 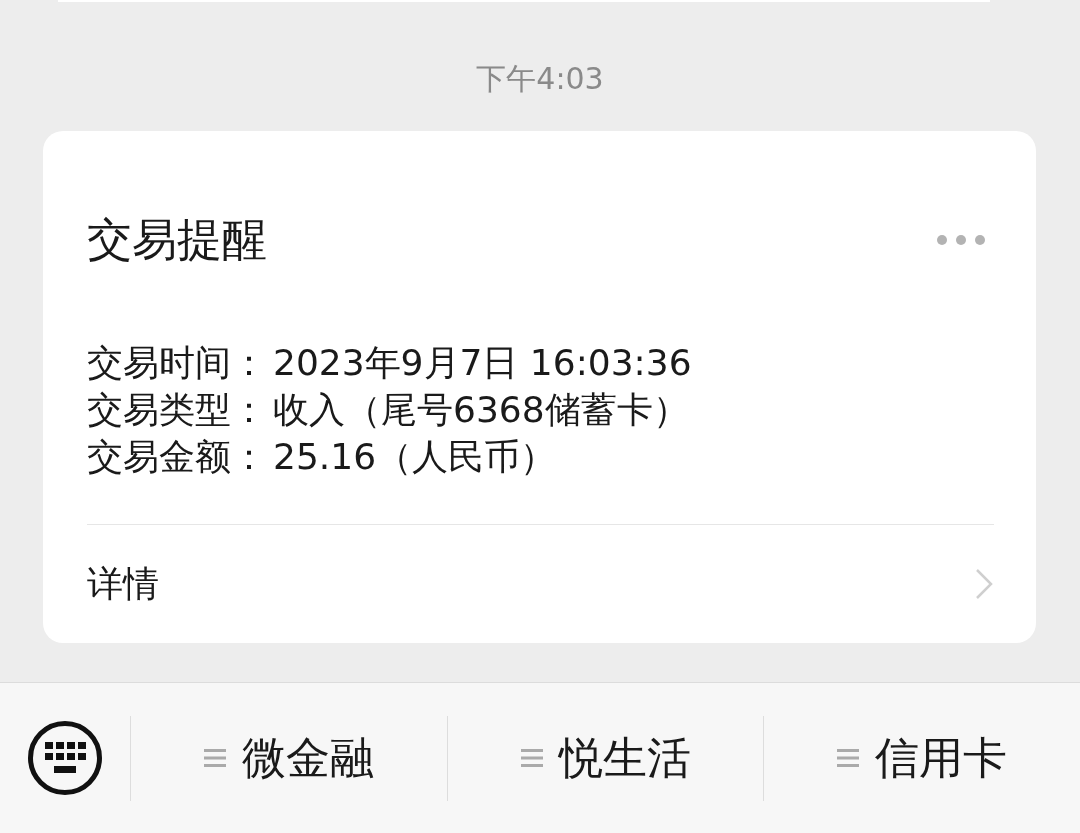 What do you see at coordinates (922, 758) in the screenshot?
I see `menu-tab: 信用卡` at bounding box center [922, 758].